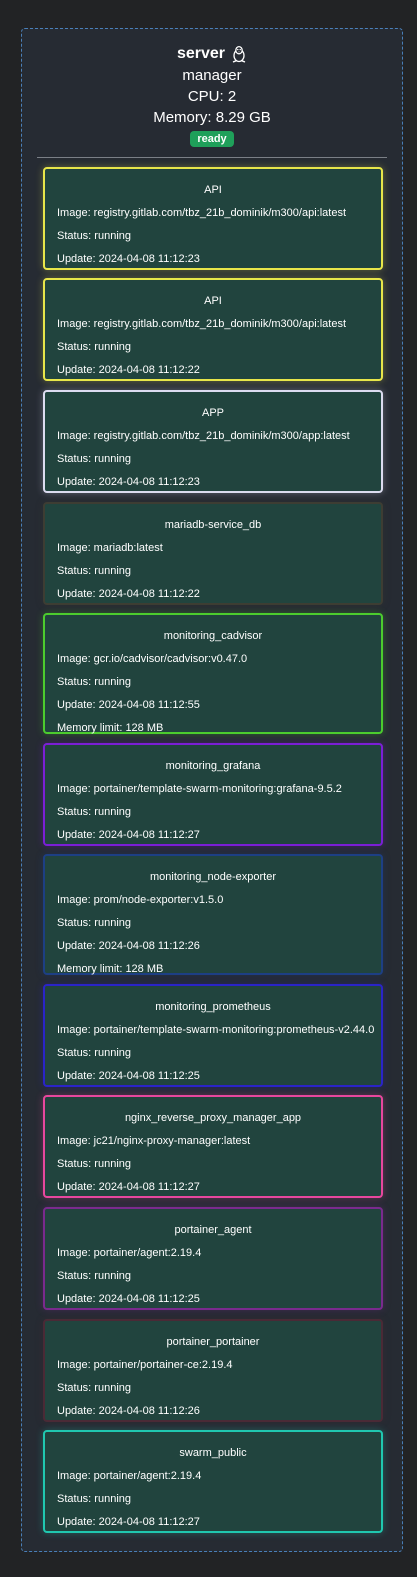 The height and width of the screenshot is (1577, 417). I want to click on node-title: server, so click(212, 54).